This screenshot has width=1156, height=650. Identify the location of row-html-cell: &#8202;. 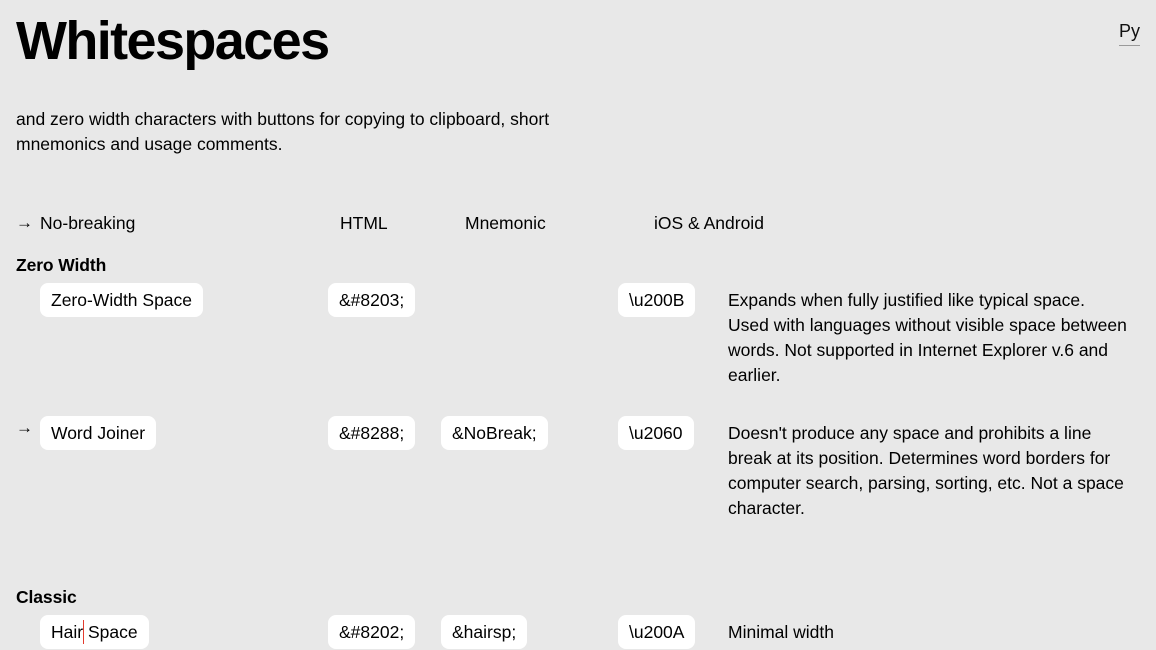
(384, 632).